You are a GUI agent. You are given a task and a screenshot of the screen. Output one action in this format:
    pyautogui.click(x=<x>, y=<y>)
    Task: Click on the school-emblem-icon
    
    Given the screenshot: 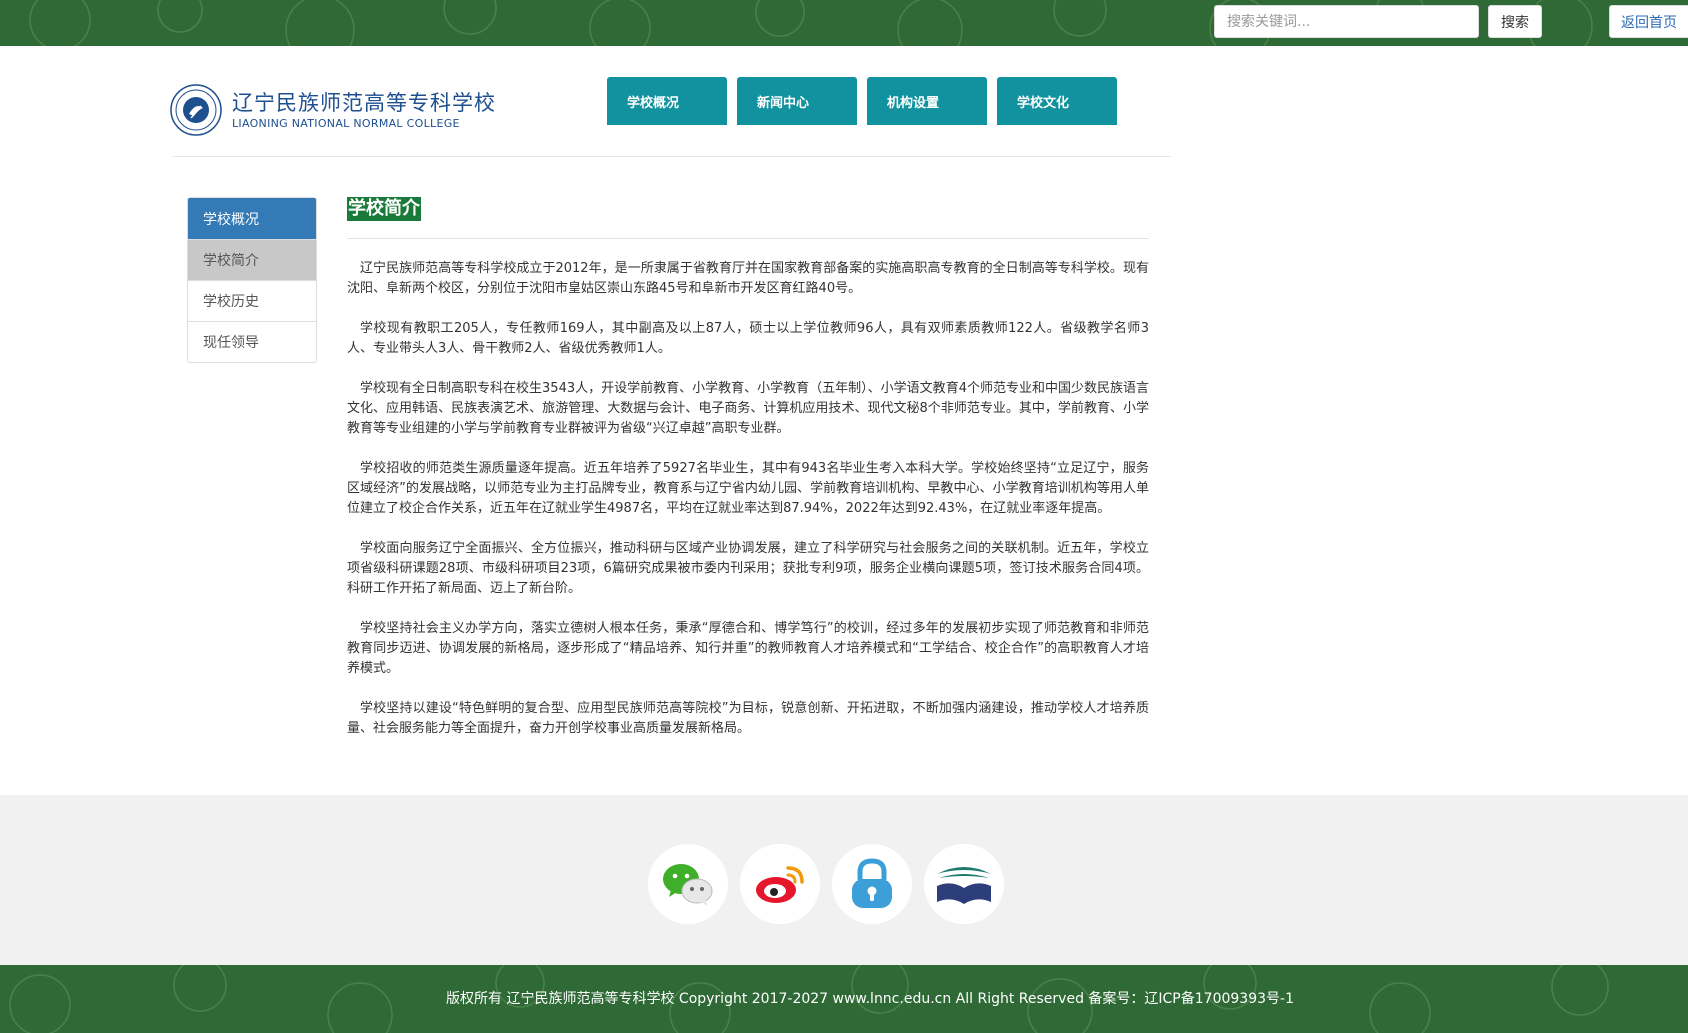 What is the action you would take?
    pyautogui.click(x=196, y=110)
    